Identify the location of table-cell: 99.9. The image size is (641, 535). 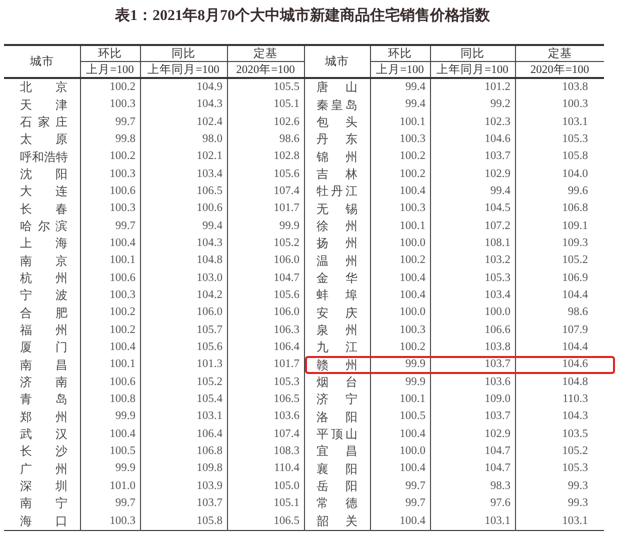
(110, 469).